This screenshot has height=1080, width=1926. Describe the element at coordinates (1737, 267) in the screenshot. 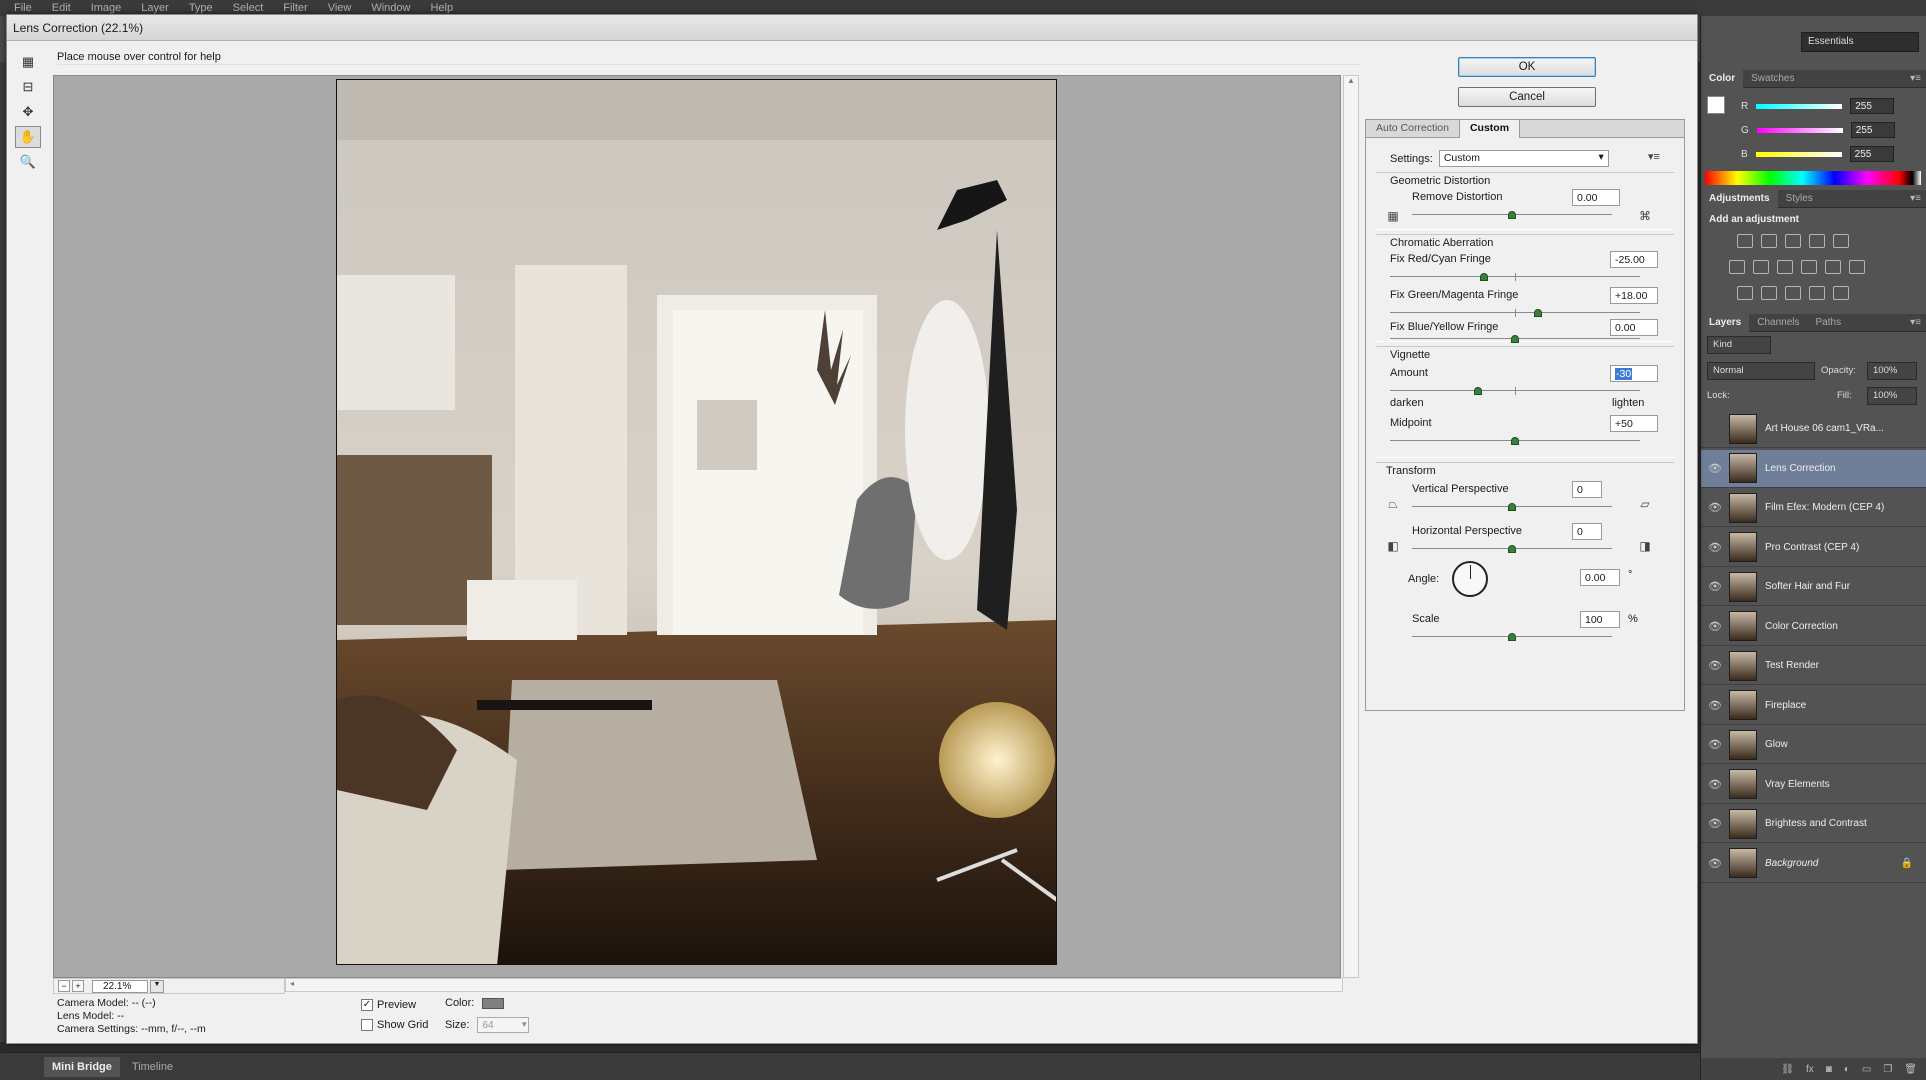

I see `hue-saturation-icon` at that location.